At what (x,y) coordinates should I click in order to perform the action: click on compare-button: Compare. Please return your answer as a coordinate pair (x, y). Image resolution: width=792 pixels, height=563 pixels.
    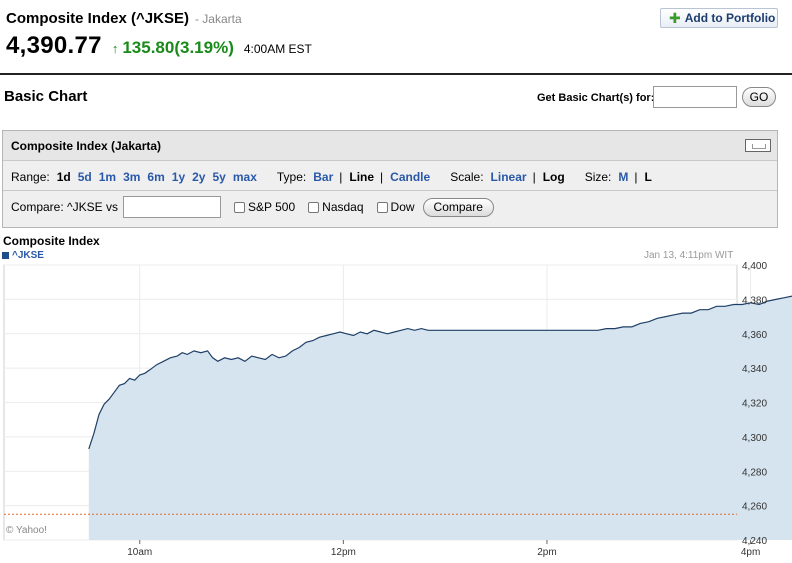
    Looking at the image, I should click on (458, 207).